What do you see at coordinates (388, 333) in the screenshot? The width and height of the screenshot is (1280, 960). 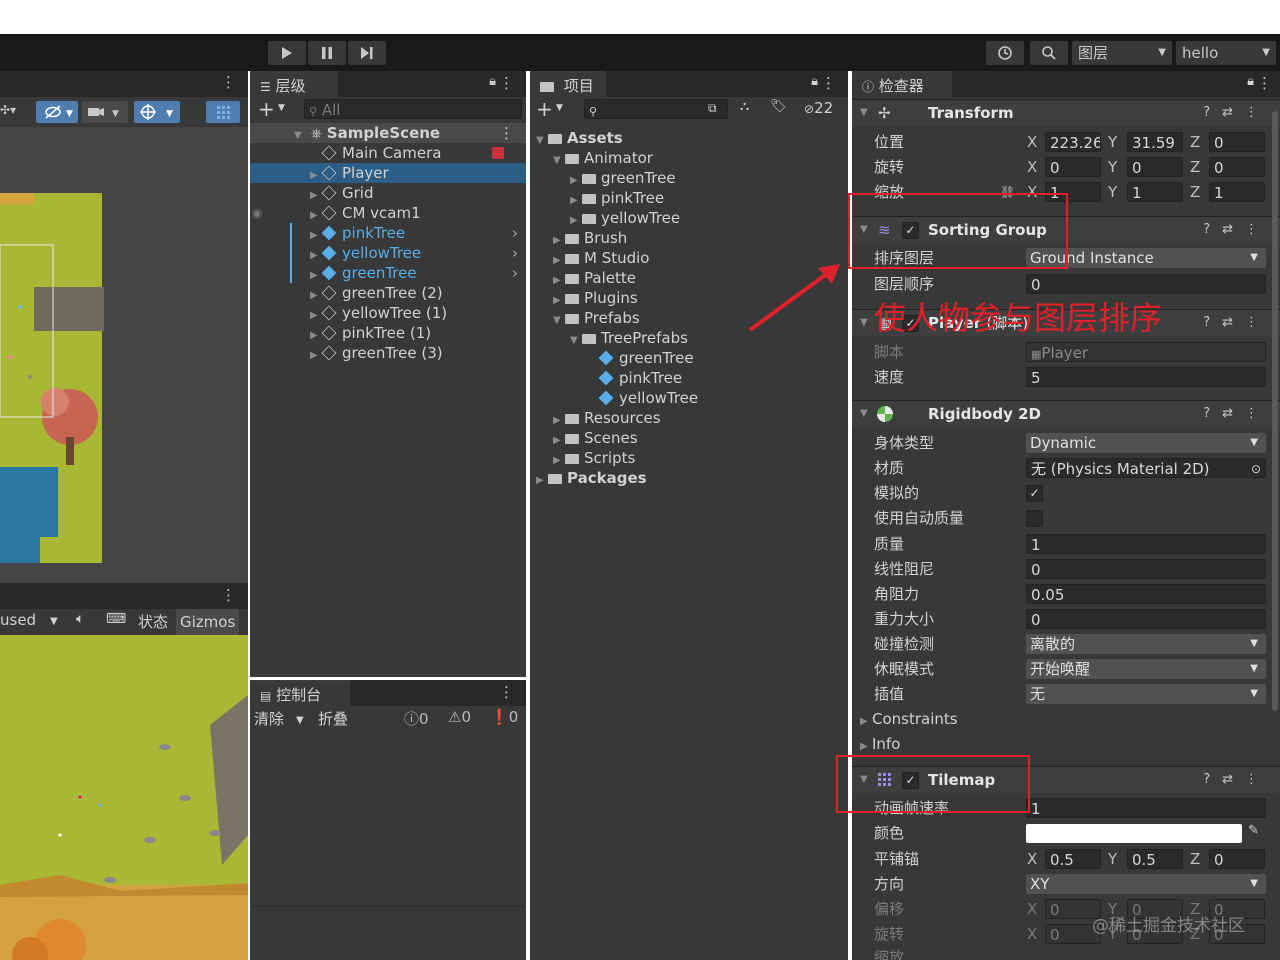 I see `hierarchy-item: ▶ pinkTree (1)` at bounding box center [388, 333].